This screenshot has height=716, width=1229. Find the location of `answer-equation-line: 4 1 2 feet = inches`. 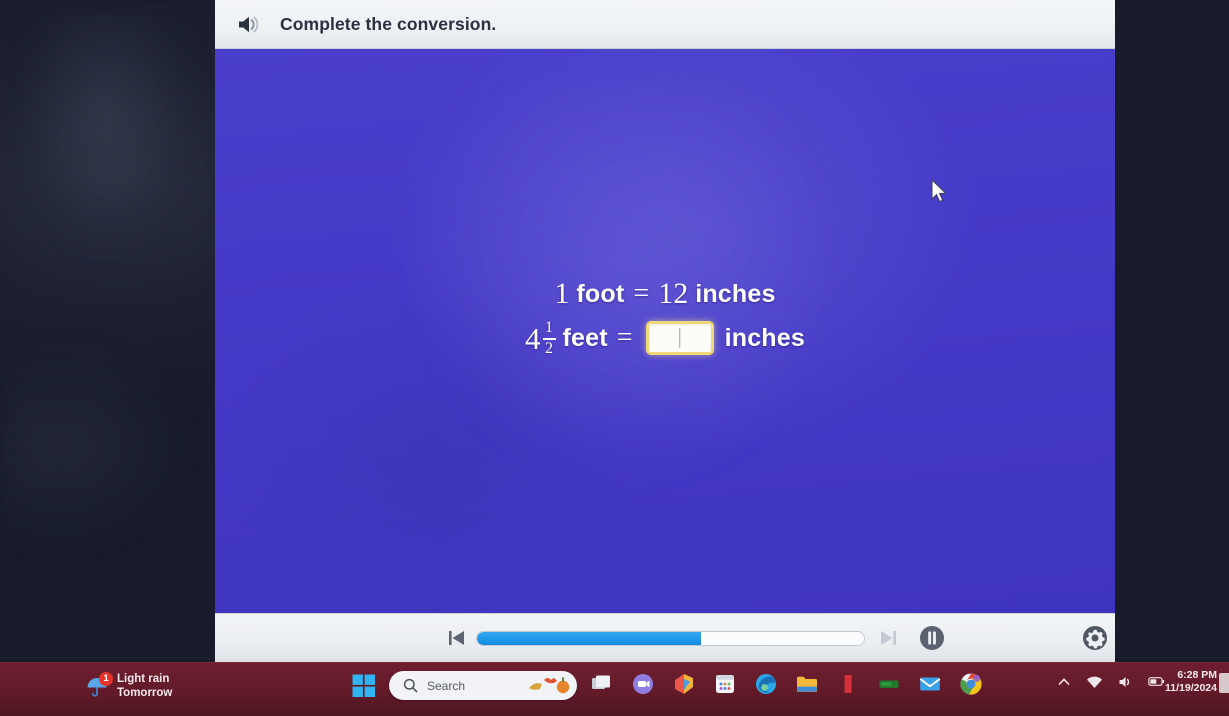

answer-equation-line: 4 1 2 feet = inches is located at coordinates (665, 338).